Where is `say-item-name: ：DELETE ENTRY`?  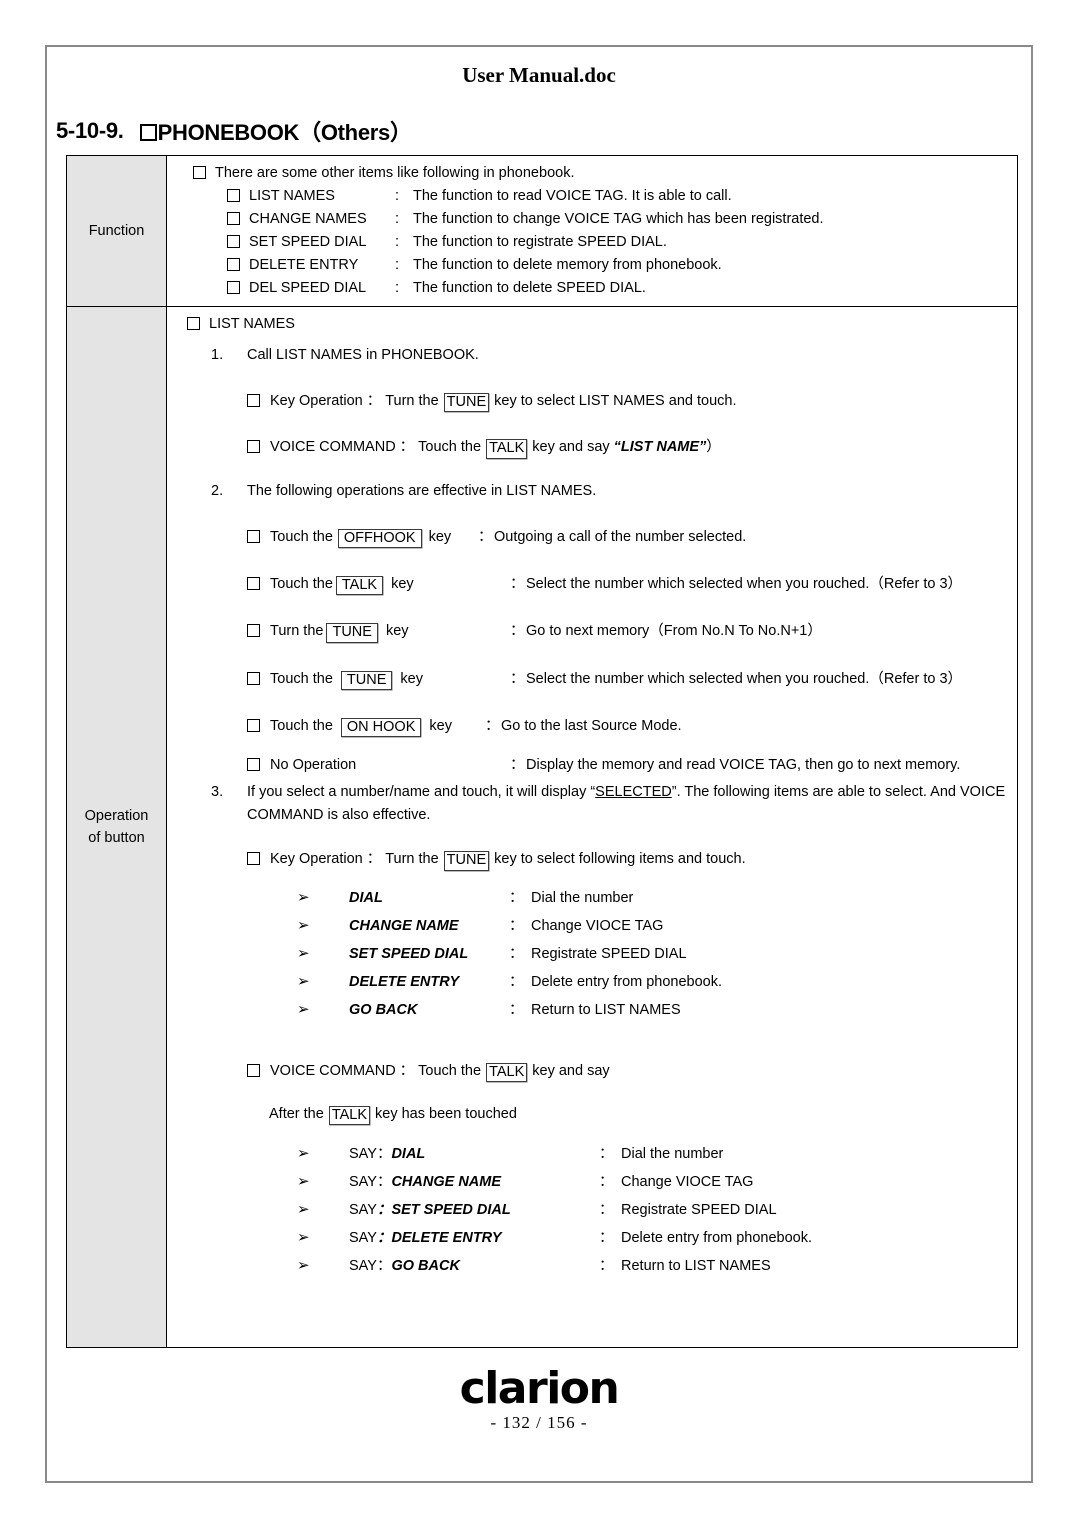 say-item-name: ：DELETE ENTRY is located at coordinates (439, 1238).